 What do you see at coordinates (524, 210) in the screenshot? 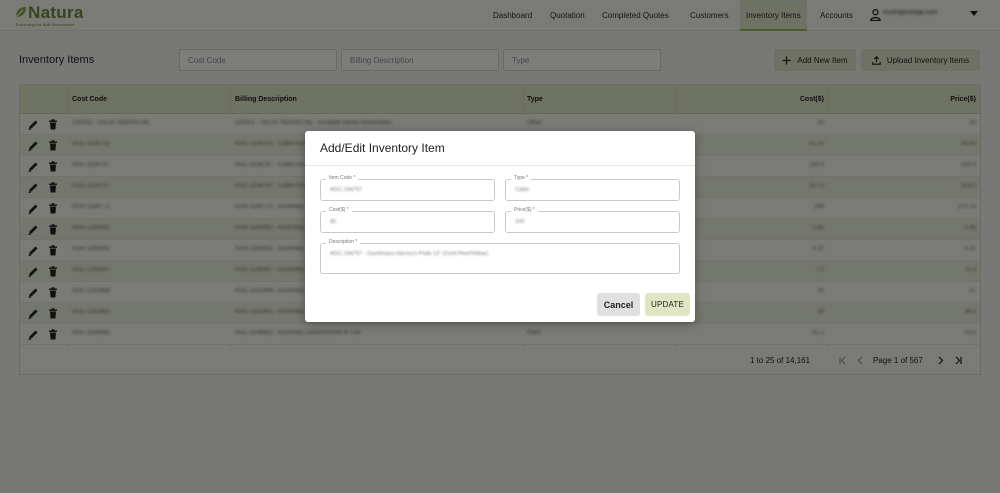
I see `price-label: Price($) *` at bounding box center [524, 210].